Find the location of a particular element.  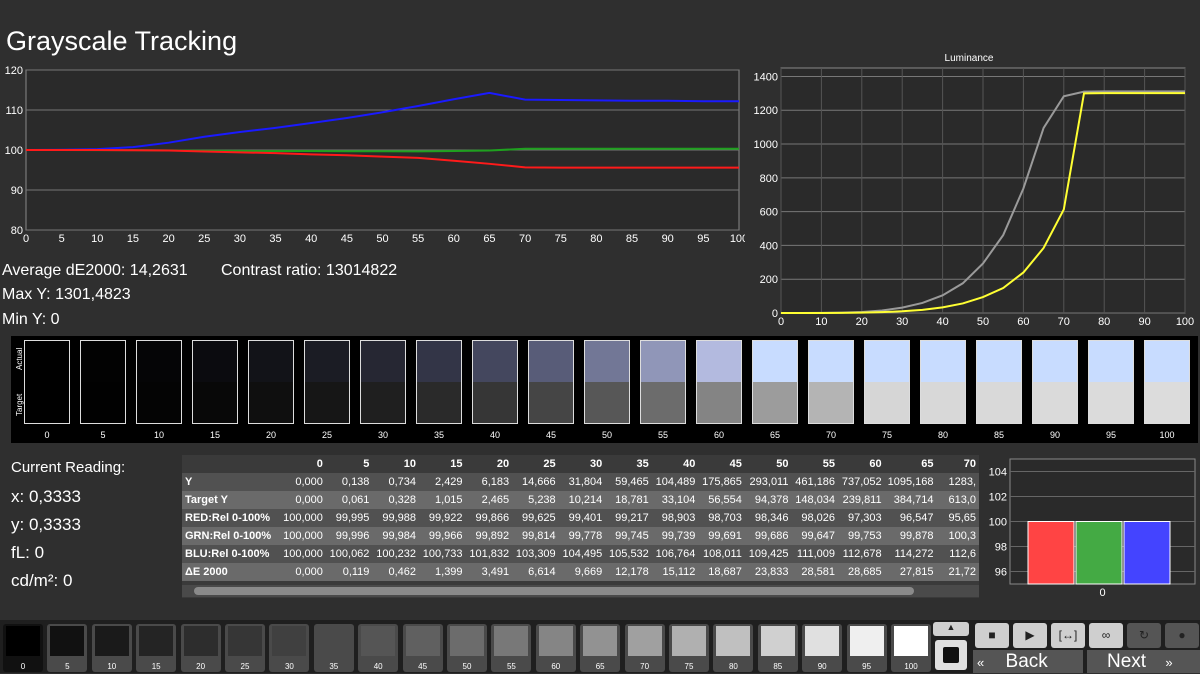

corner-cell is located at coordinates (231, 464).